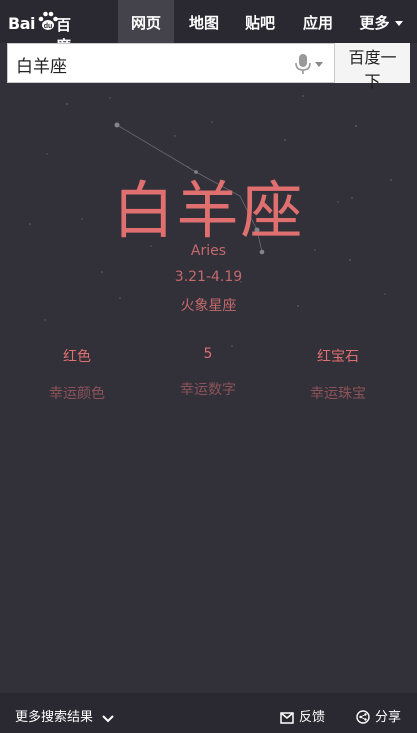 Image resolution: width=417 pixels, height=733 pixels. I want to click on tab-tieba: 贴吧, so click(260, 21).